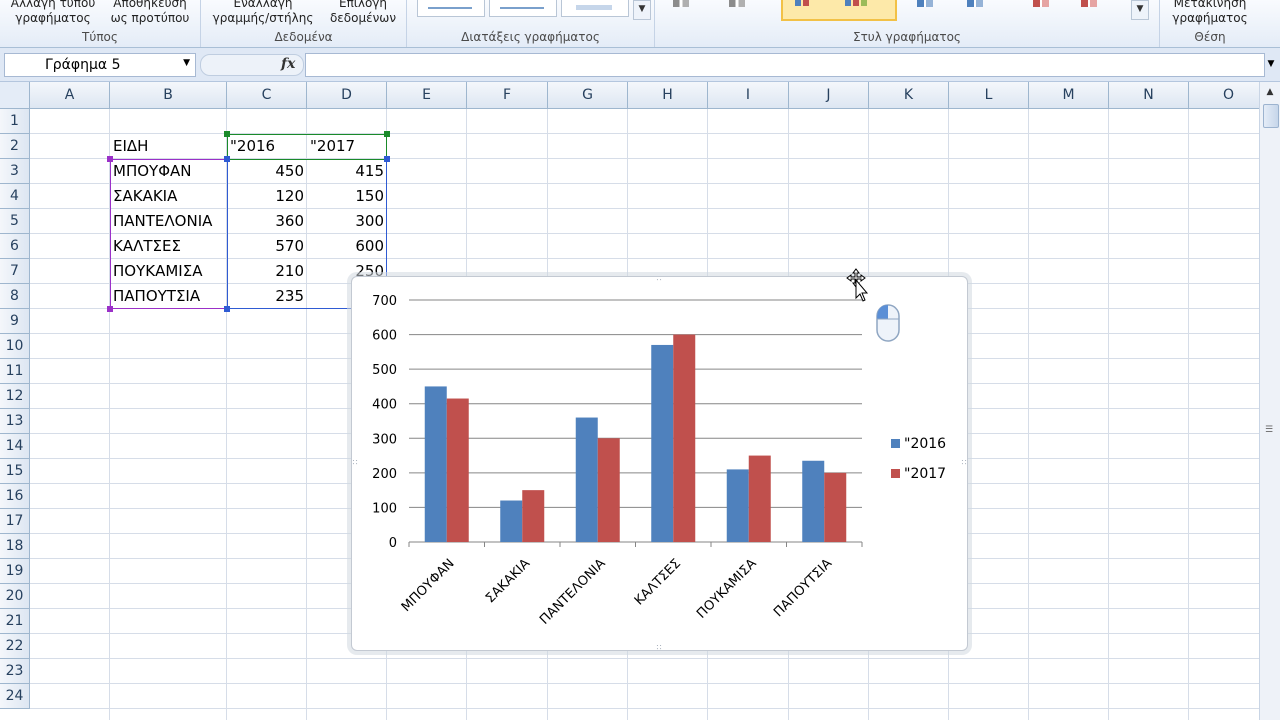 The width and height of the screenshot is (1280, 720). I want to click on column-header-a: A, so click(70, 95).